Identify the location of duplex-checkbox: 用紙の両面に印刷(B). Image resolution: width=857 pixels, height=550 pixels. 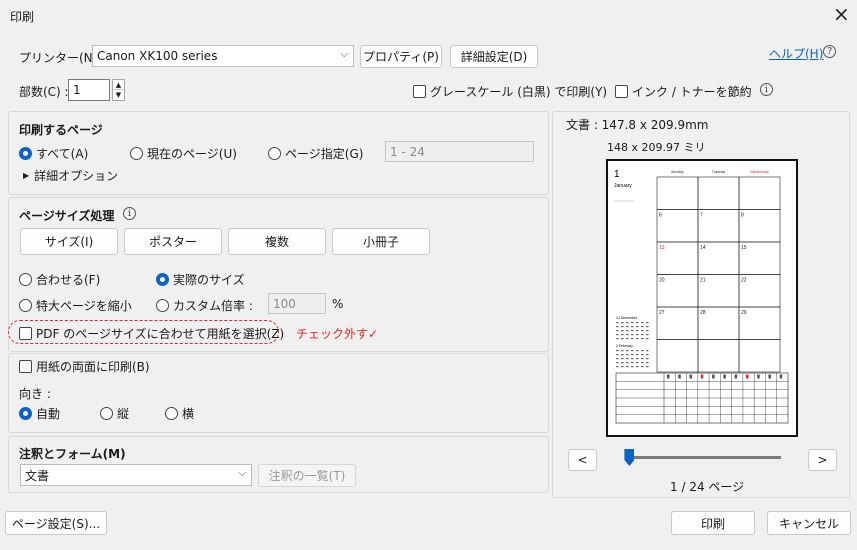
(84, 366).